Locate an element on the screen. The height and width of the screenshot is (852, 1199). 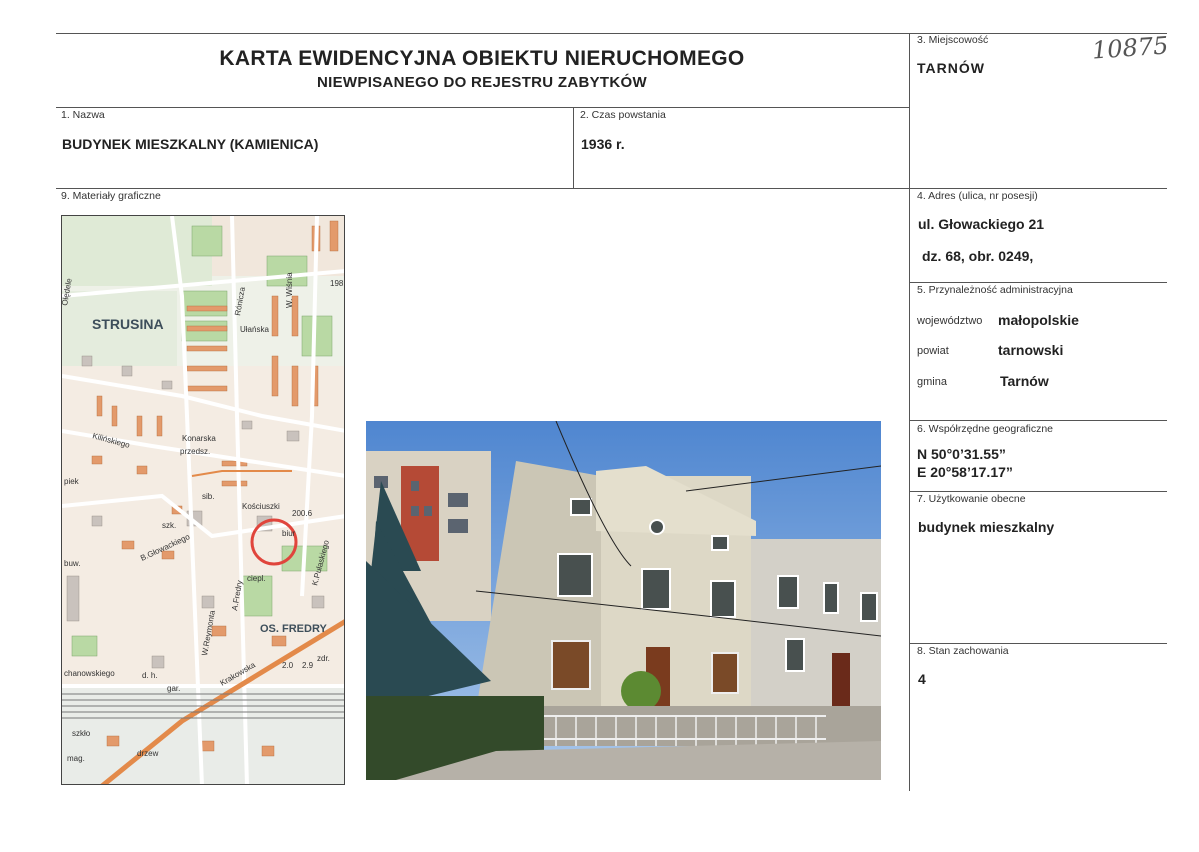
map-label-szk: szk. is located at coordinates (169, 525).